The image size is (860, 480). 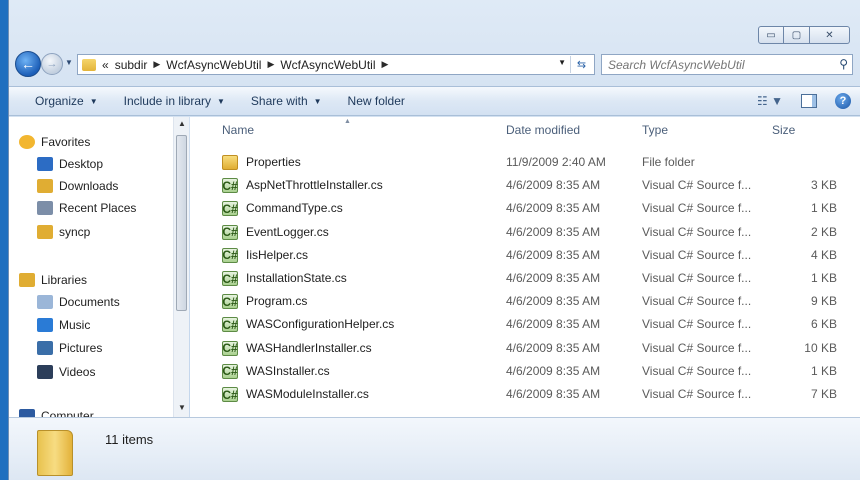 What do you see at coordinates (56, 411) in the screenshot?
I see `sidebar-item-computer: Computer` at bounding box center [56, 411].